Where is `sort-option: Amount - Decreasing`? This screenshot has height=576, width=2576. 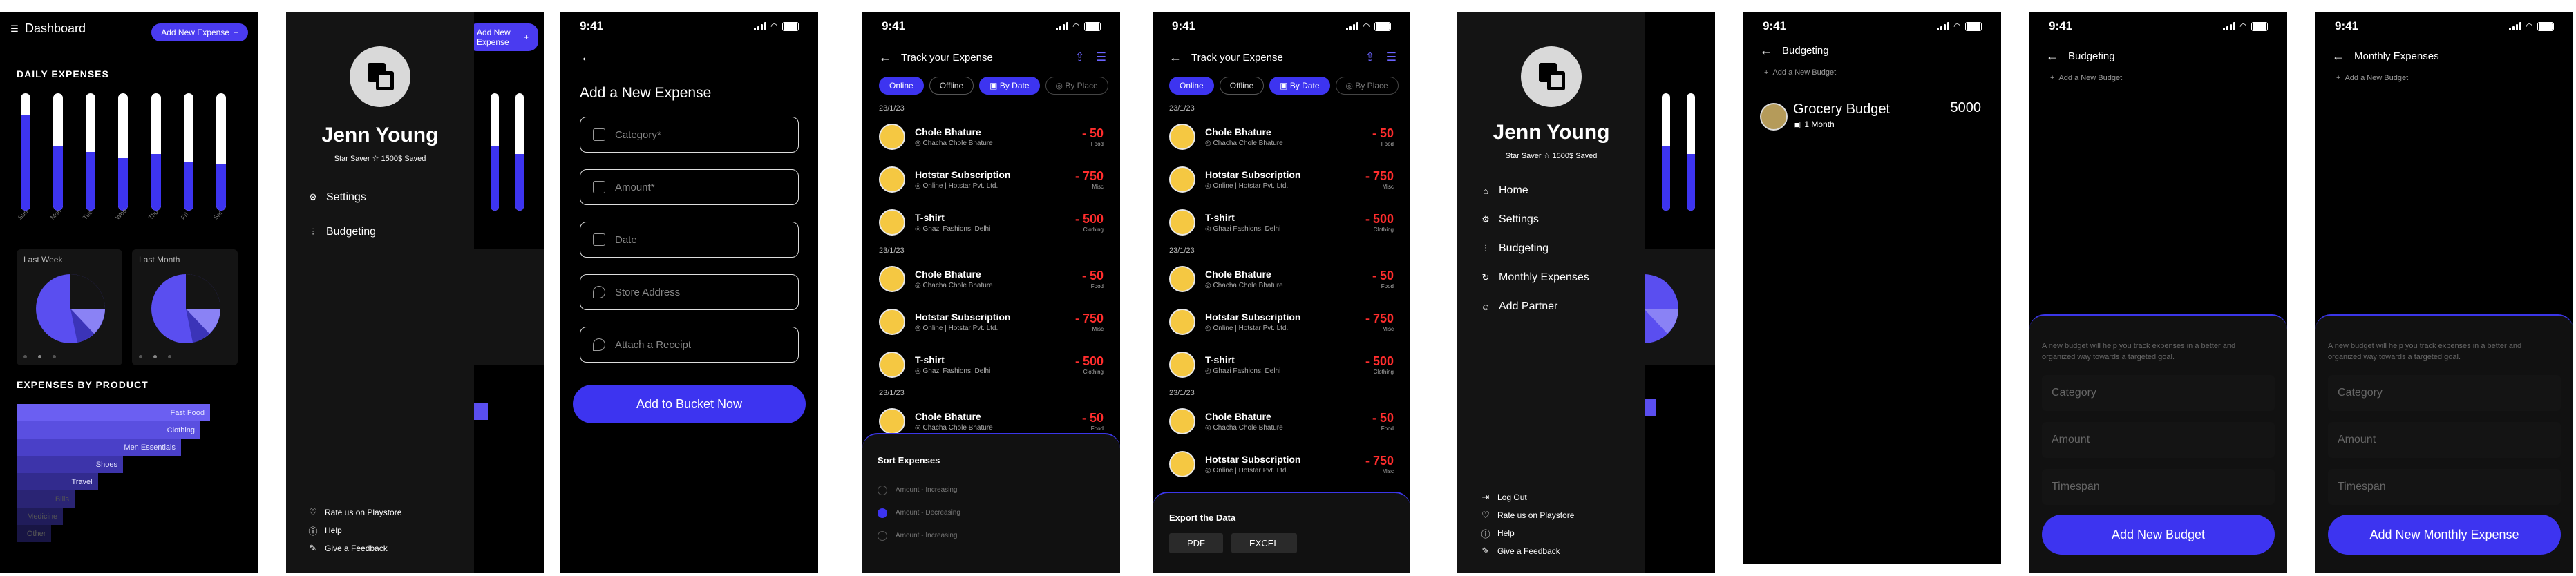 sort-option: Amount - Decreasing is located at coordinates (919, 513).